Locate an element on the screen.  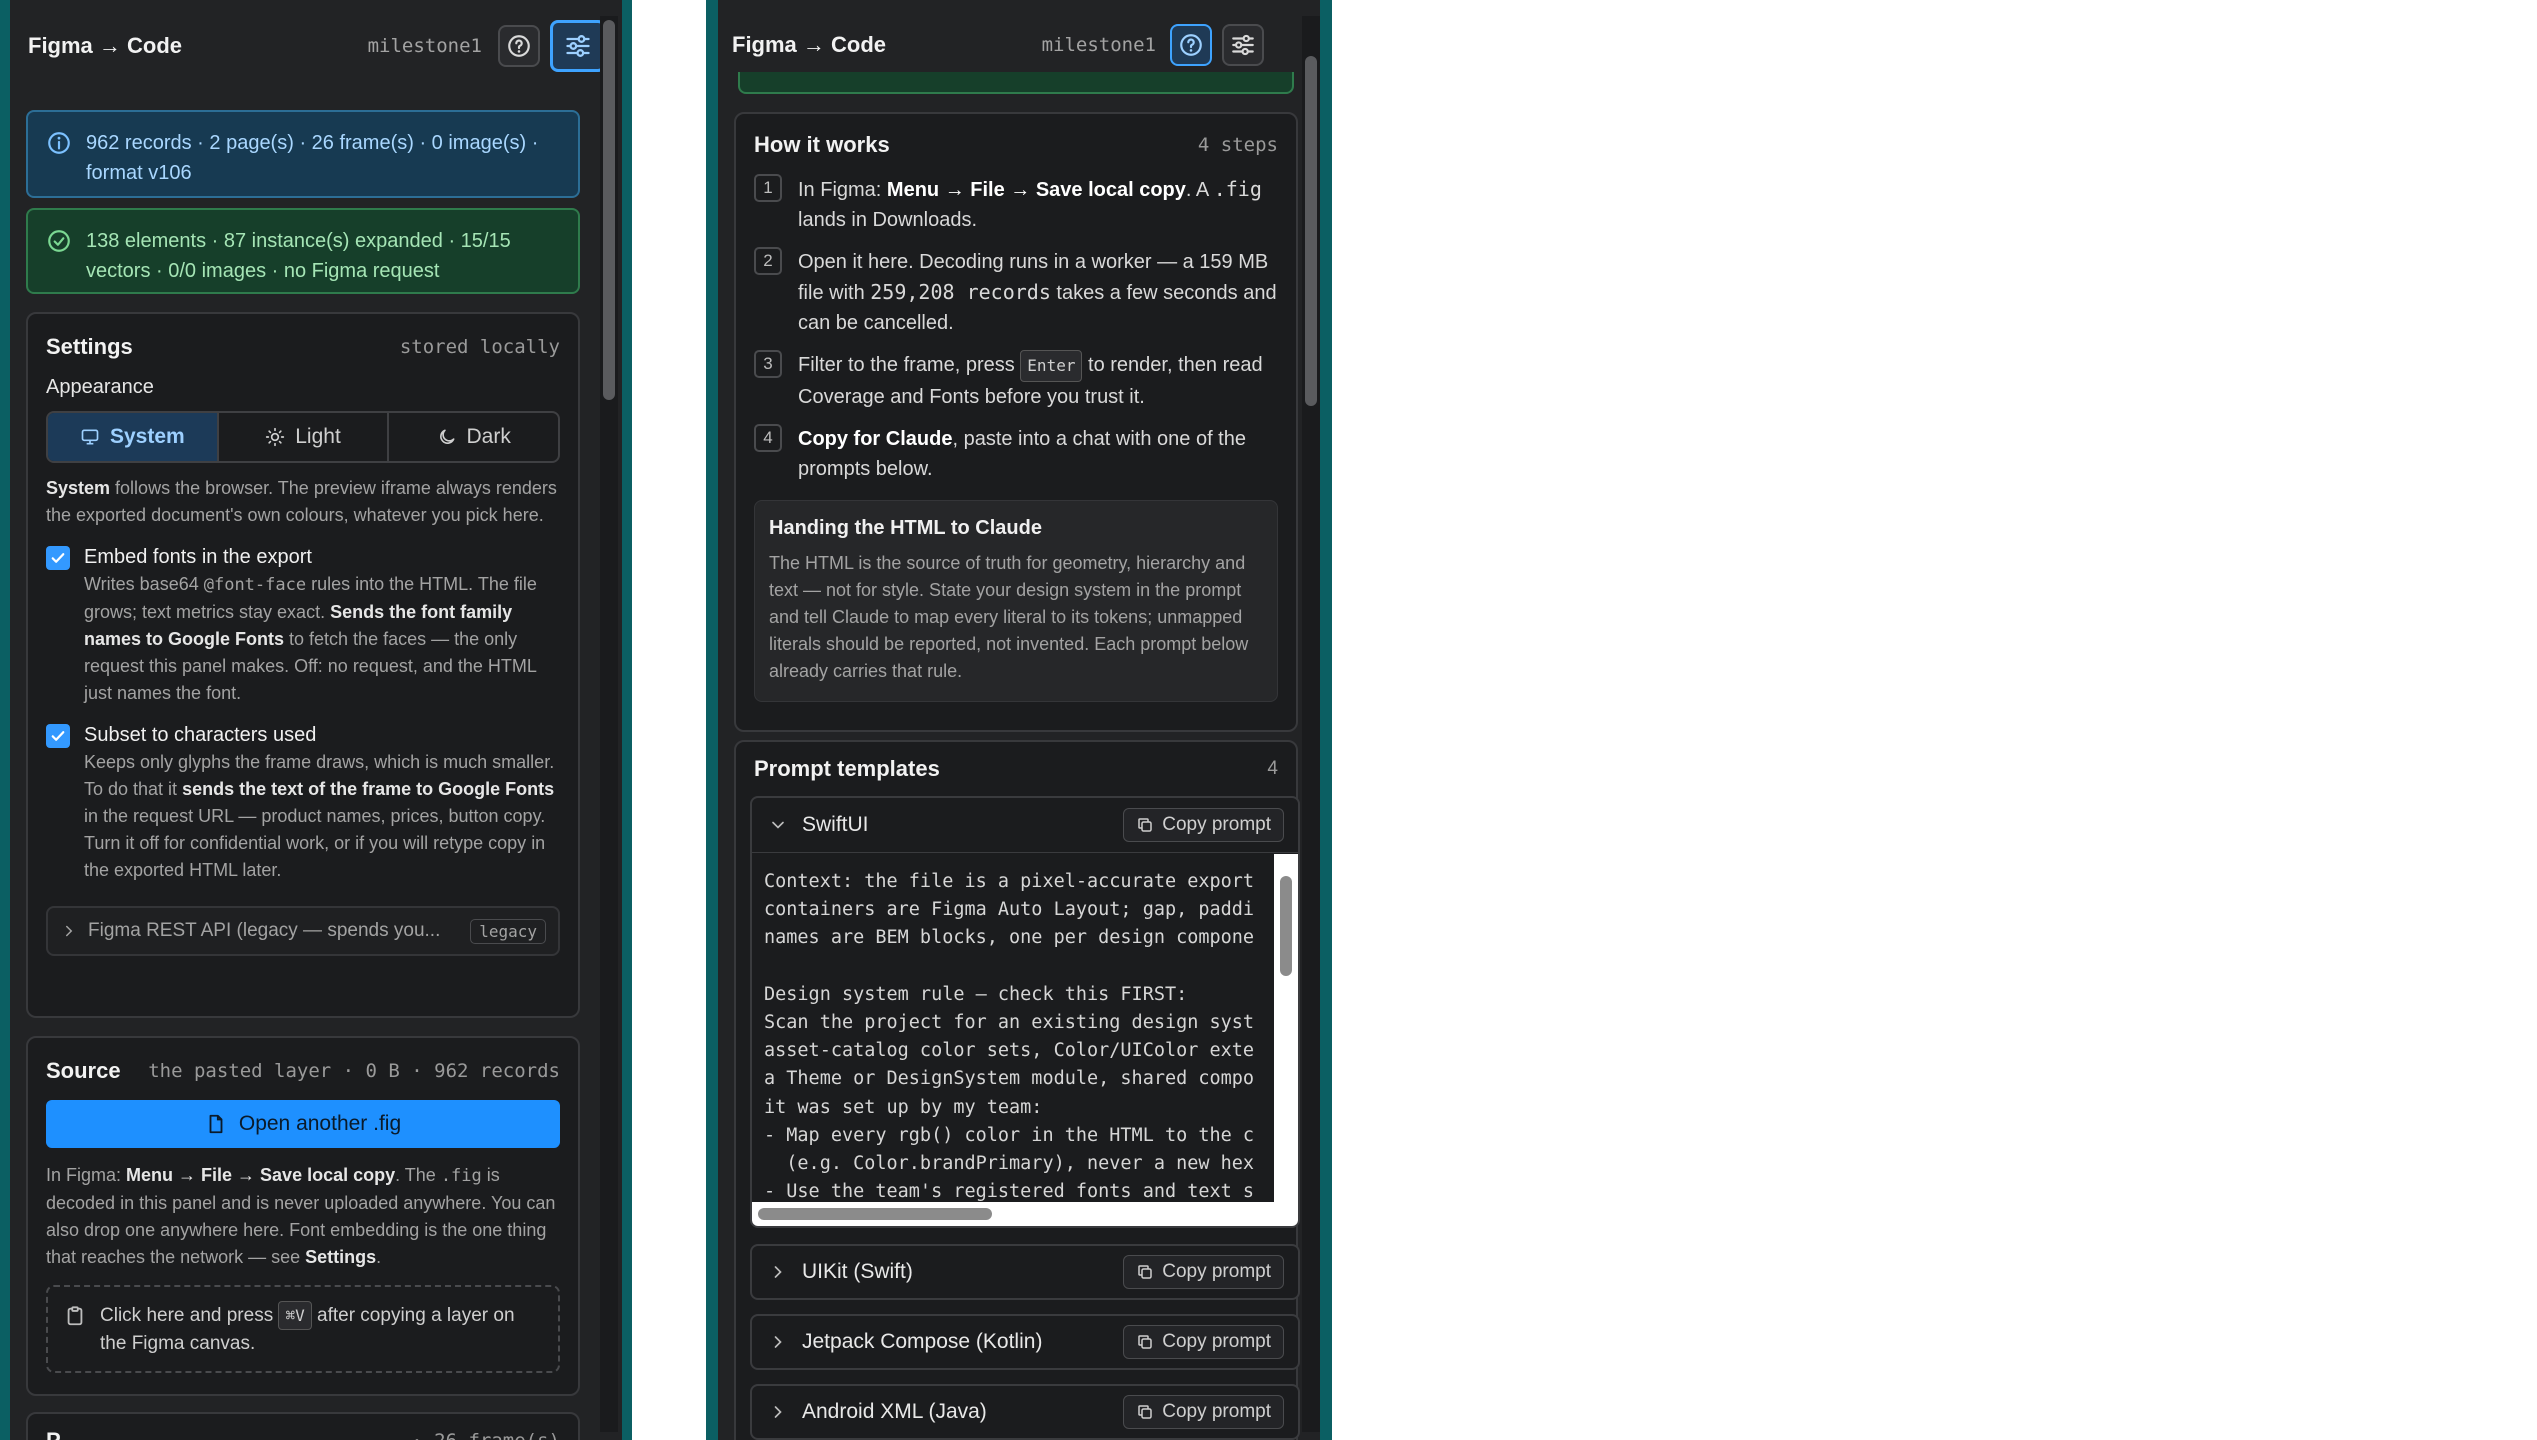
subset-checkbox is located at coordinates (58, 736).